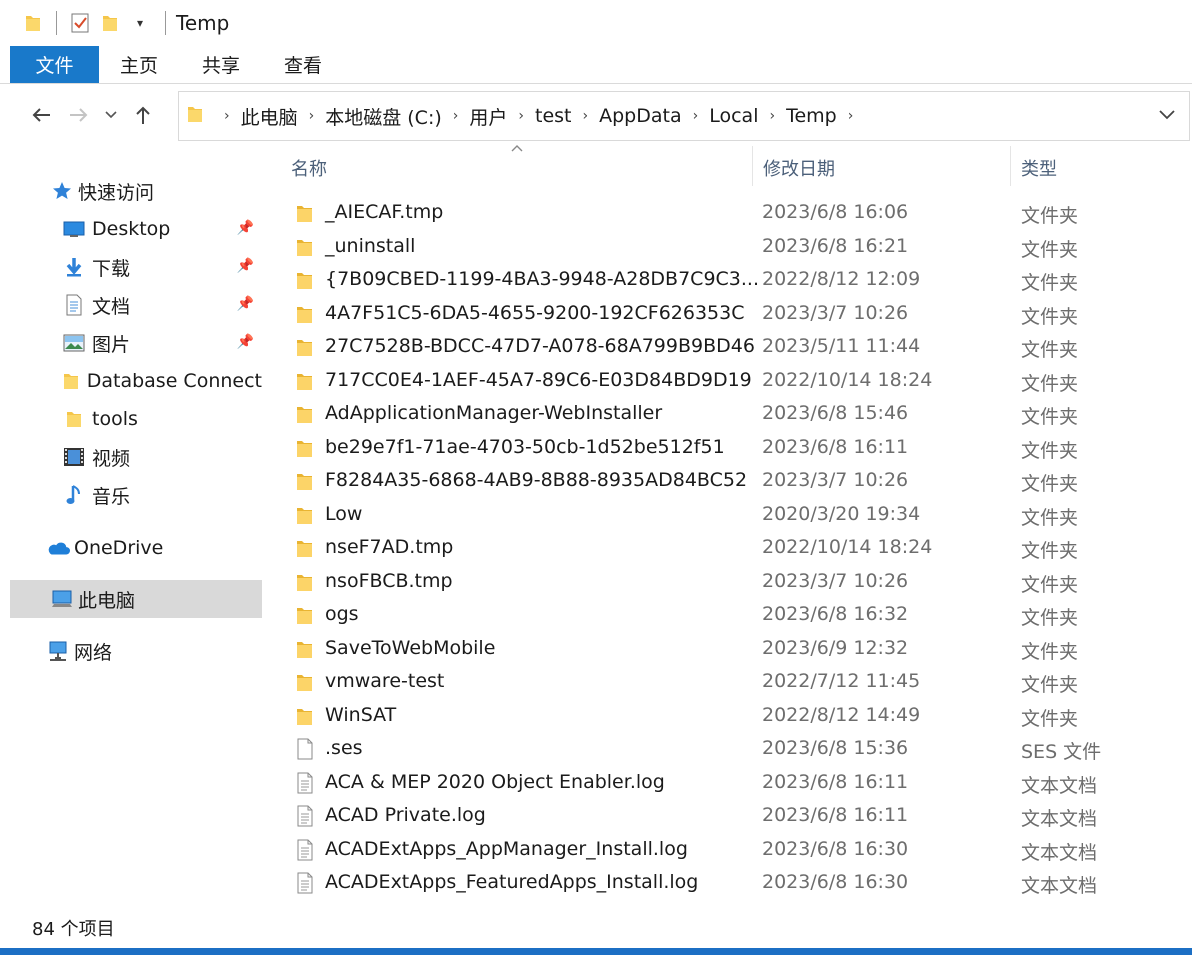 The width and height of the screenshot is (1192, 955). What do you see at coordinates (136, 599) in the screenshot?
I see `sidebar-item-this-pc: 此电脑` at bounding box center [136, 599].